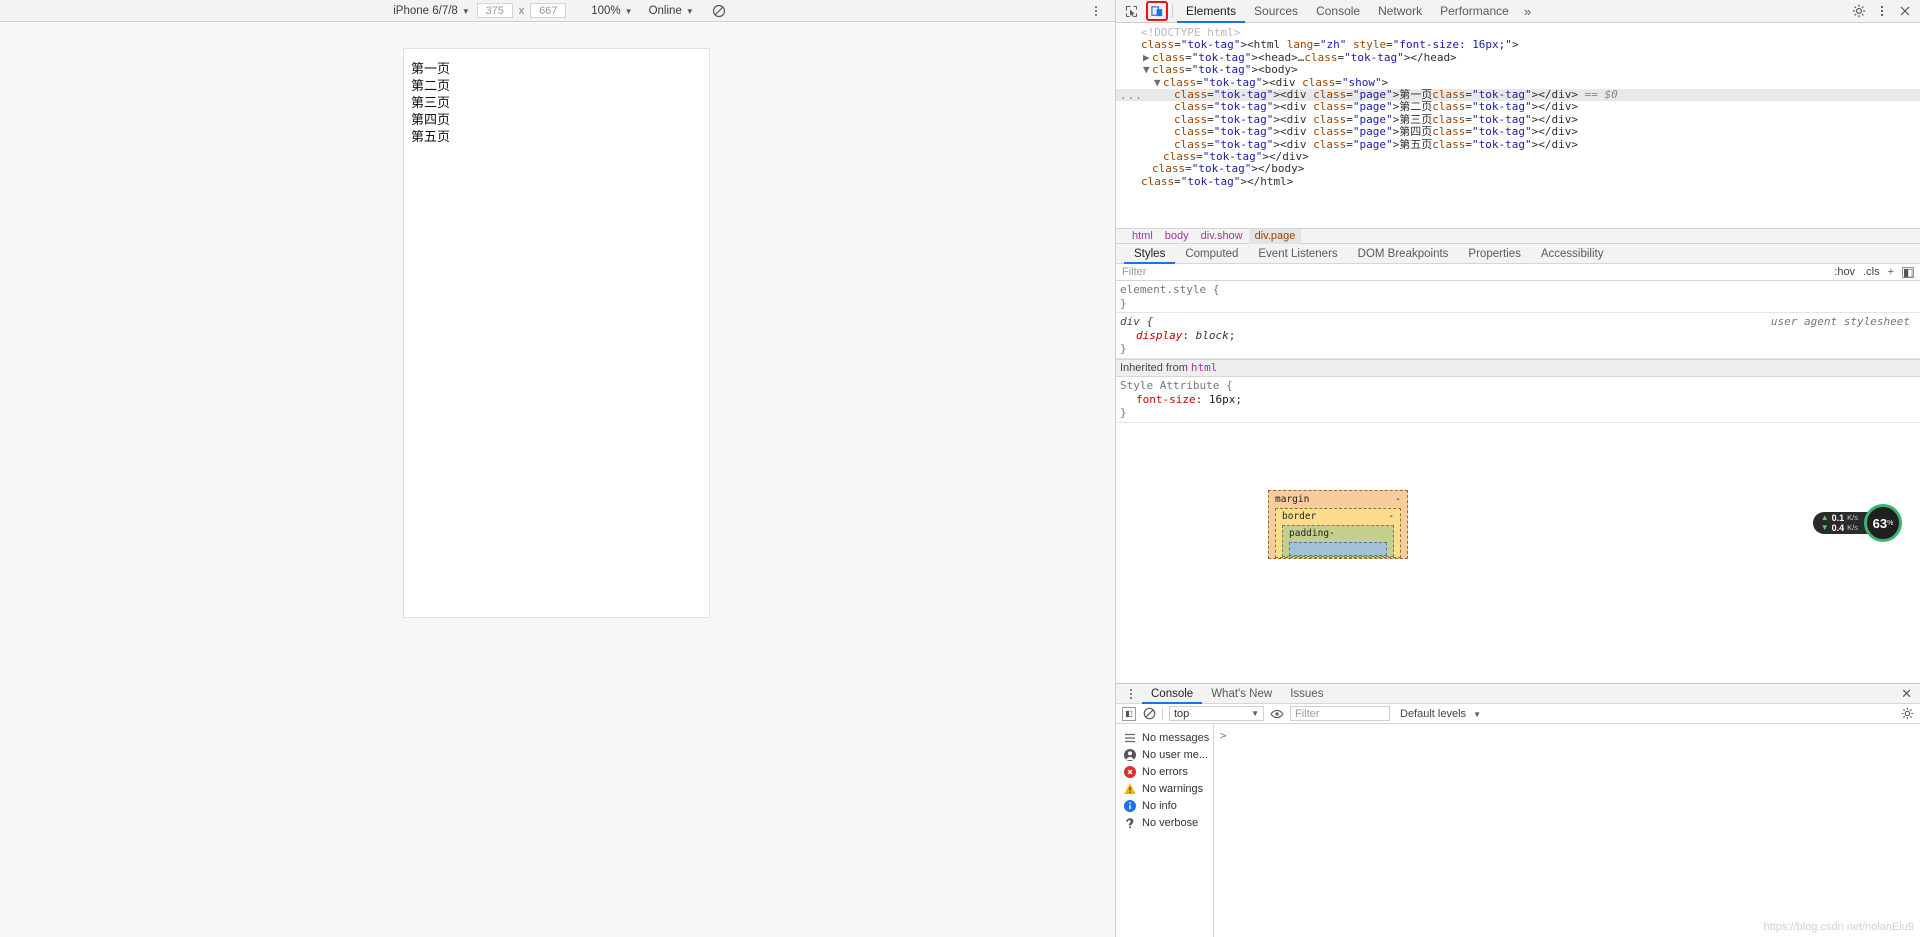 The width and height of the screenshot is (1920, 937). What do you see at coordinates (665, 10) in the screenshot?
I see `throttling-label: Online` at bounding box center [665, 10].